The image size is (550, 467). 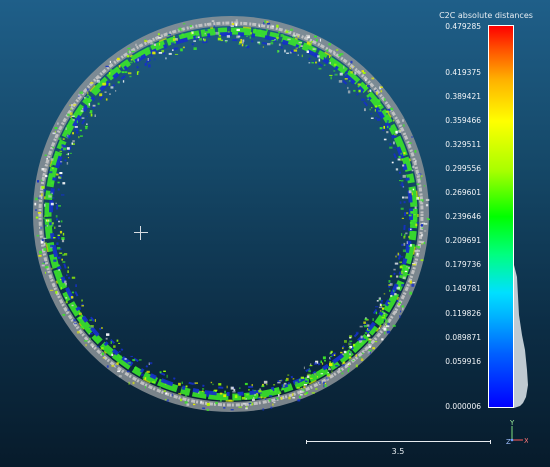 I want to click on axis-y-label: Y, so click(x=512, y=423).